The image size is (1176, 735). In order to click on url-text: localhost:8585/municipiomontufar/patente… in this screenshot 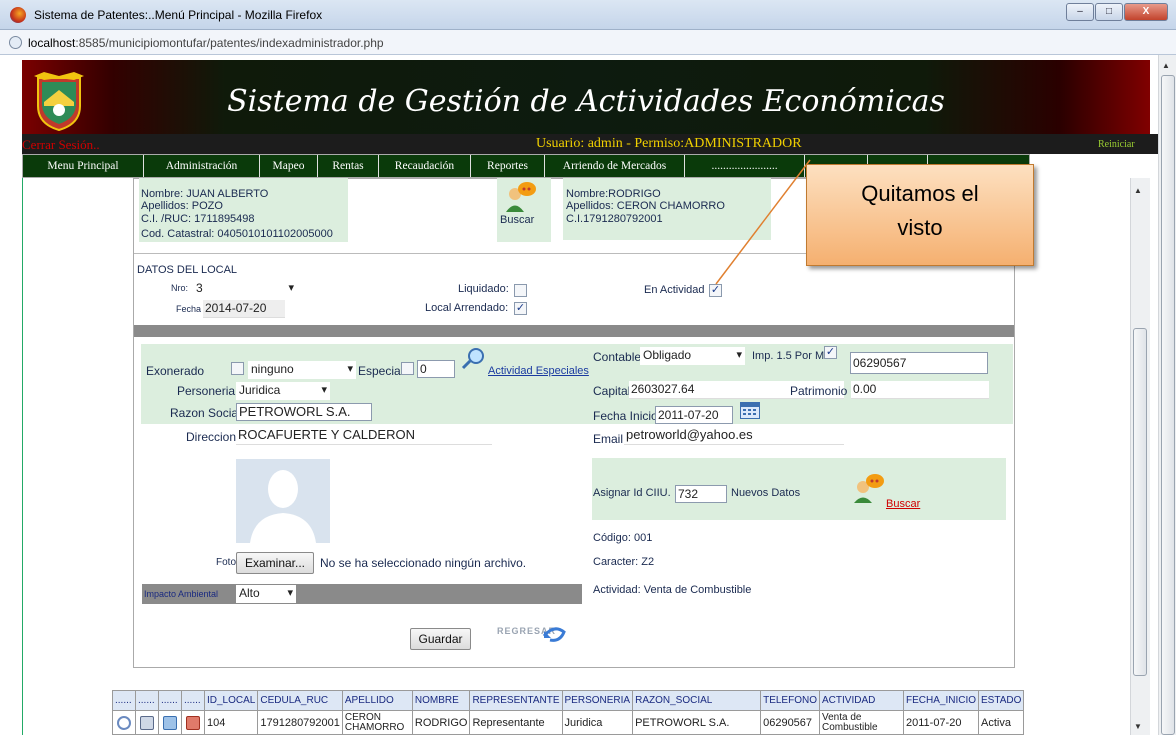, I will do `click(206, 43)`.